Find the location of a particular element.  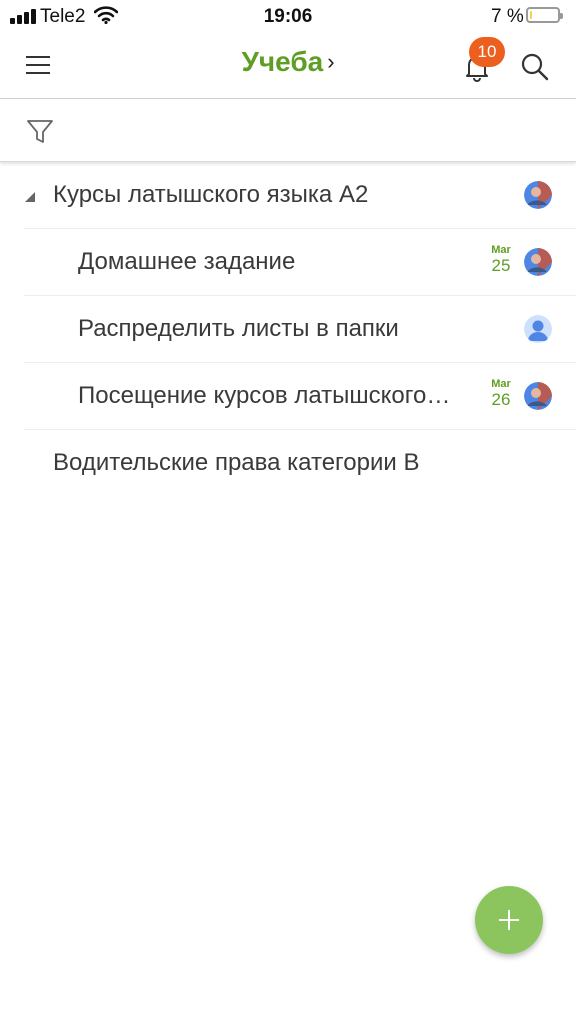

clock: 19:06 is located at coordinates (288, 16).